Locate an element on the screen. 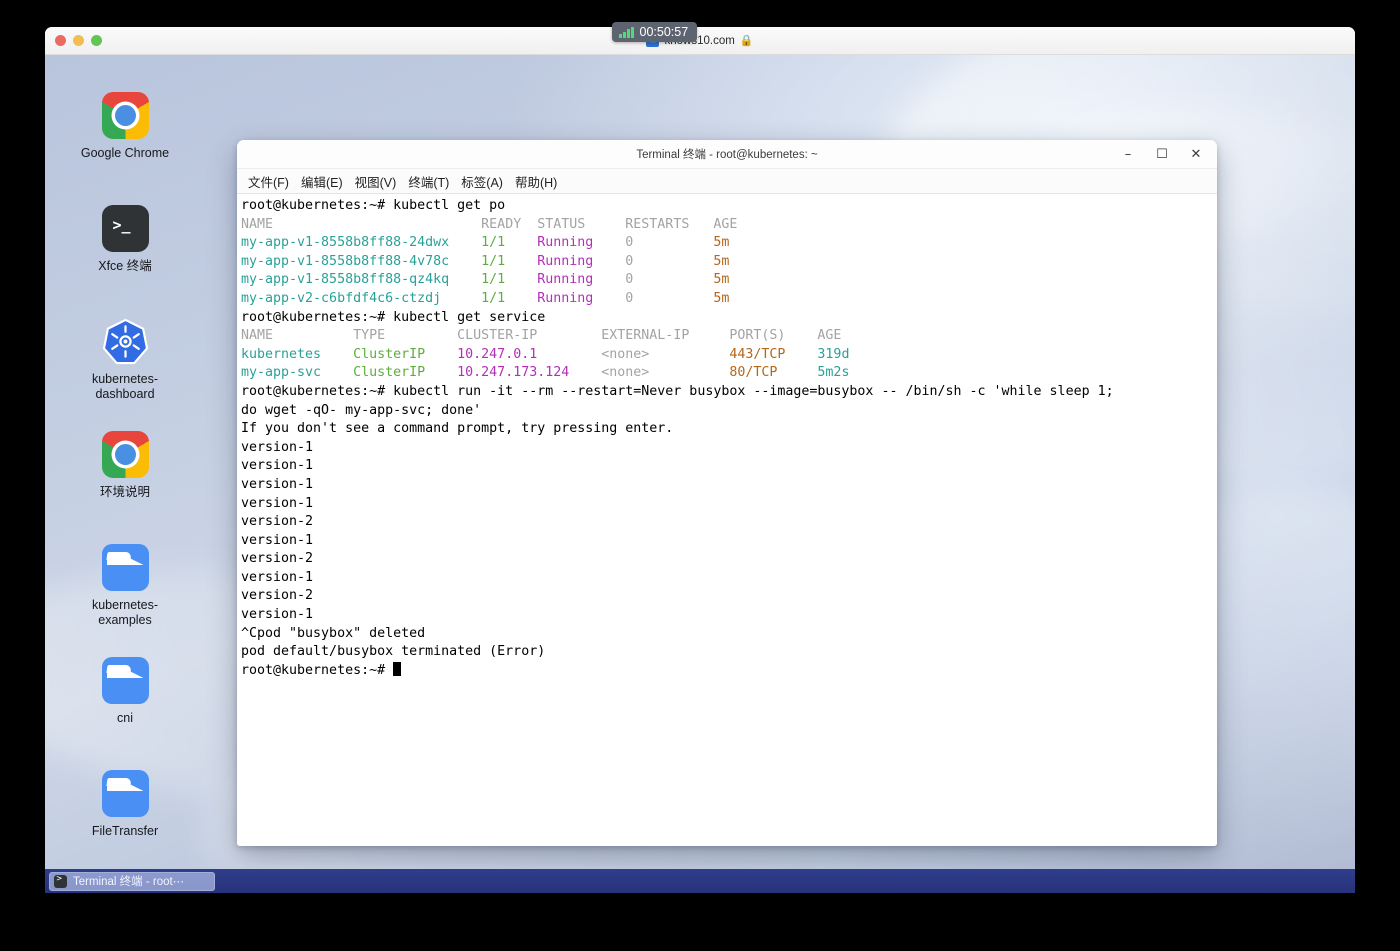  terminal-line: version-2 is located at coordinates (729, 522).